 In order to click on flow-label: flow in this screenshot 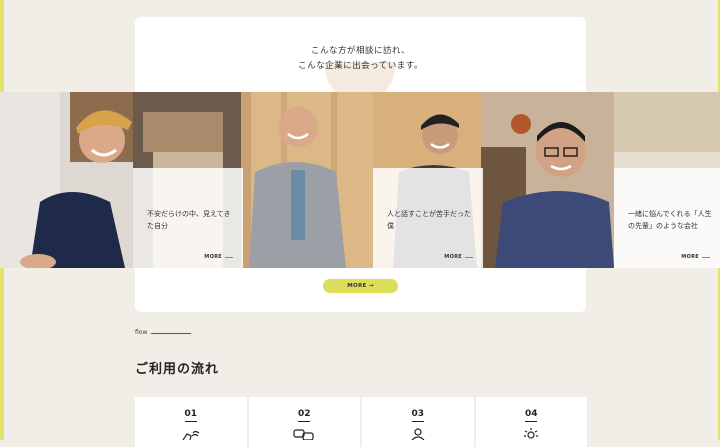, I will do `click(141, 332)`.